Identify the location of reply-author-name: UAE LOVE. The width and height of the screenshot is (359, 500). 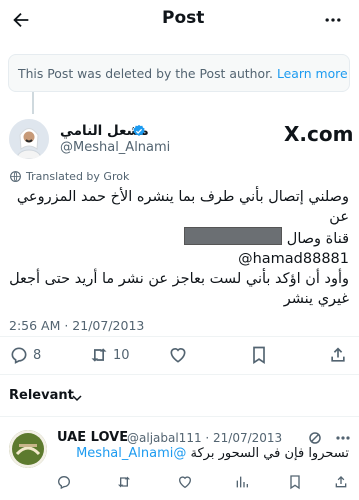
(92, 437).